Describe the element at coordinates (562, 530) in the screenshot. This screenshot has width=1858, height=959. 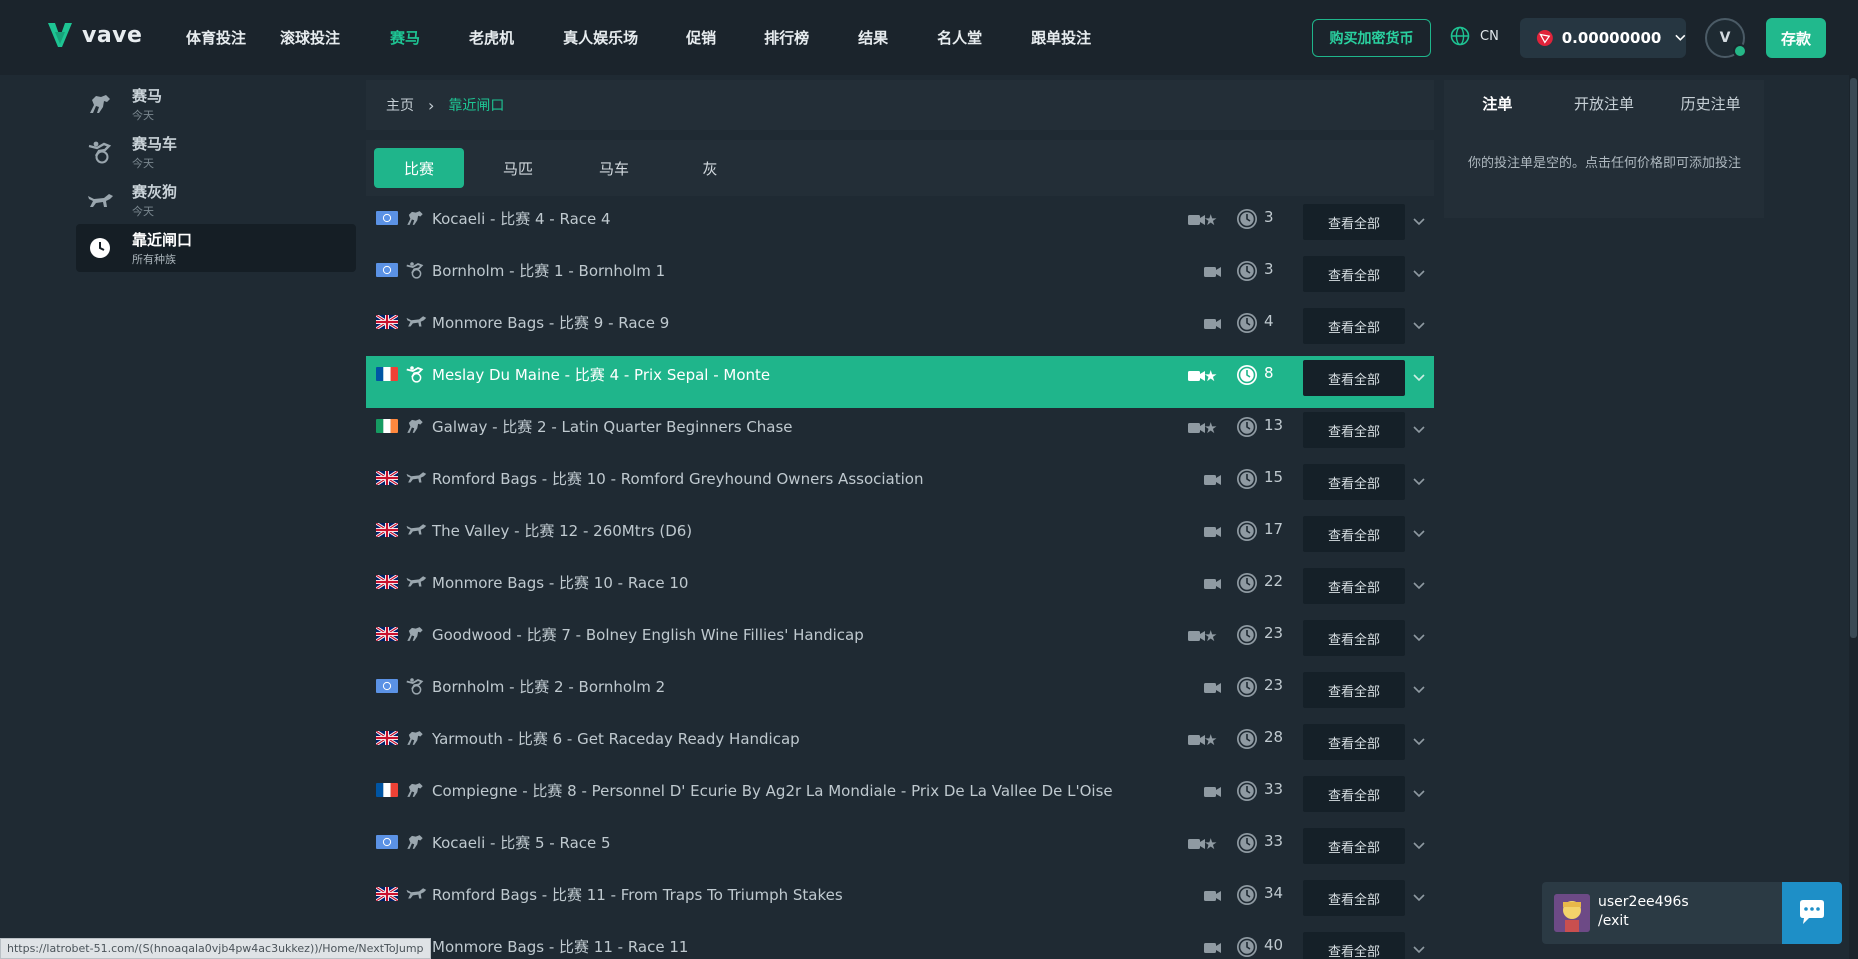
I see `race-name: The Valley - 比赛 12 - 260Mtrs (D6)` at that location.